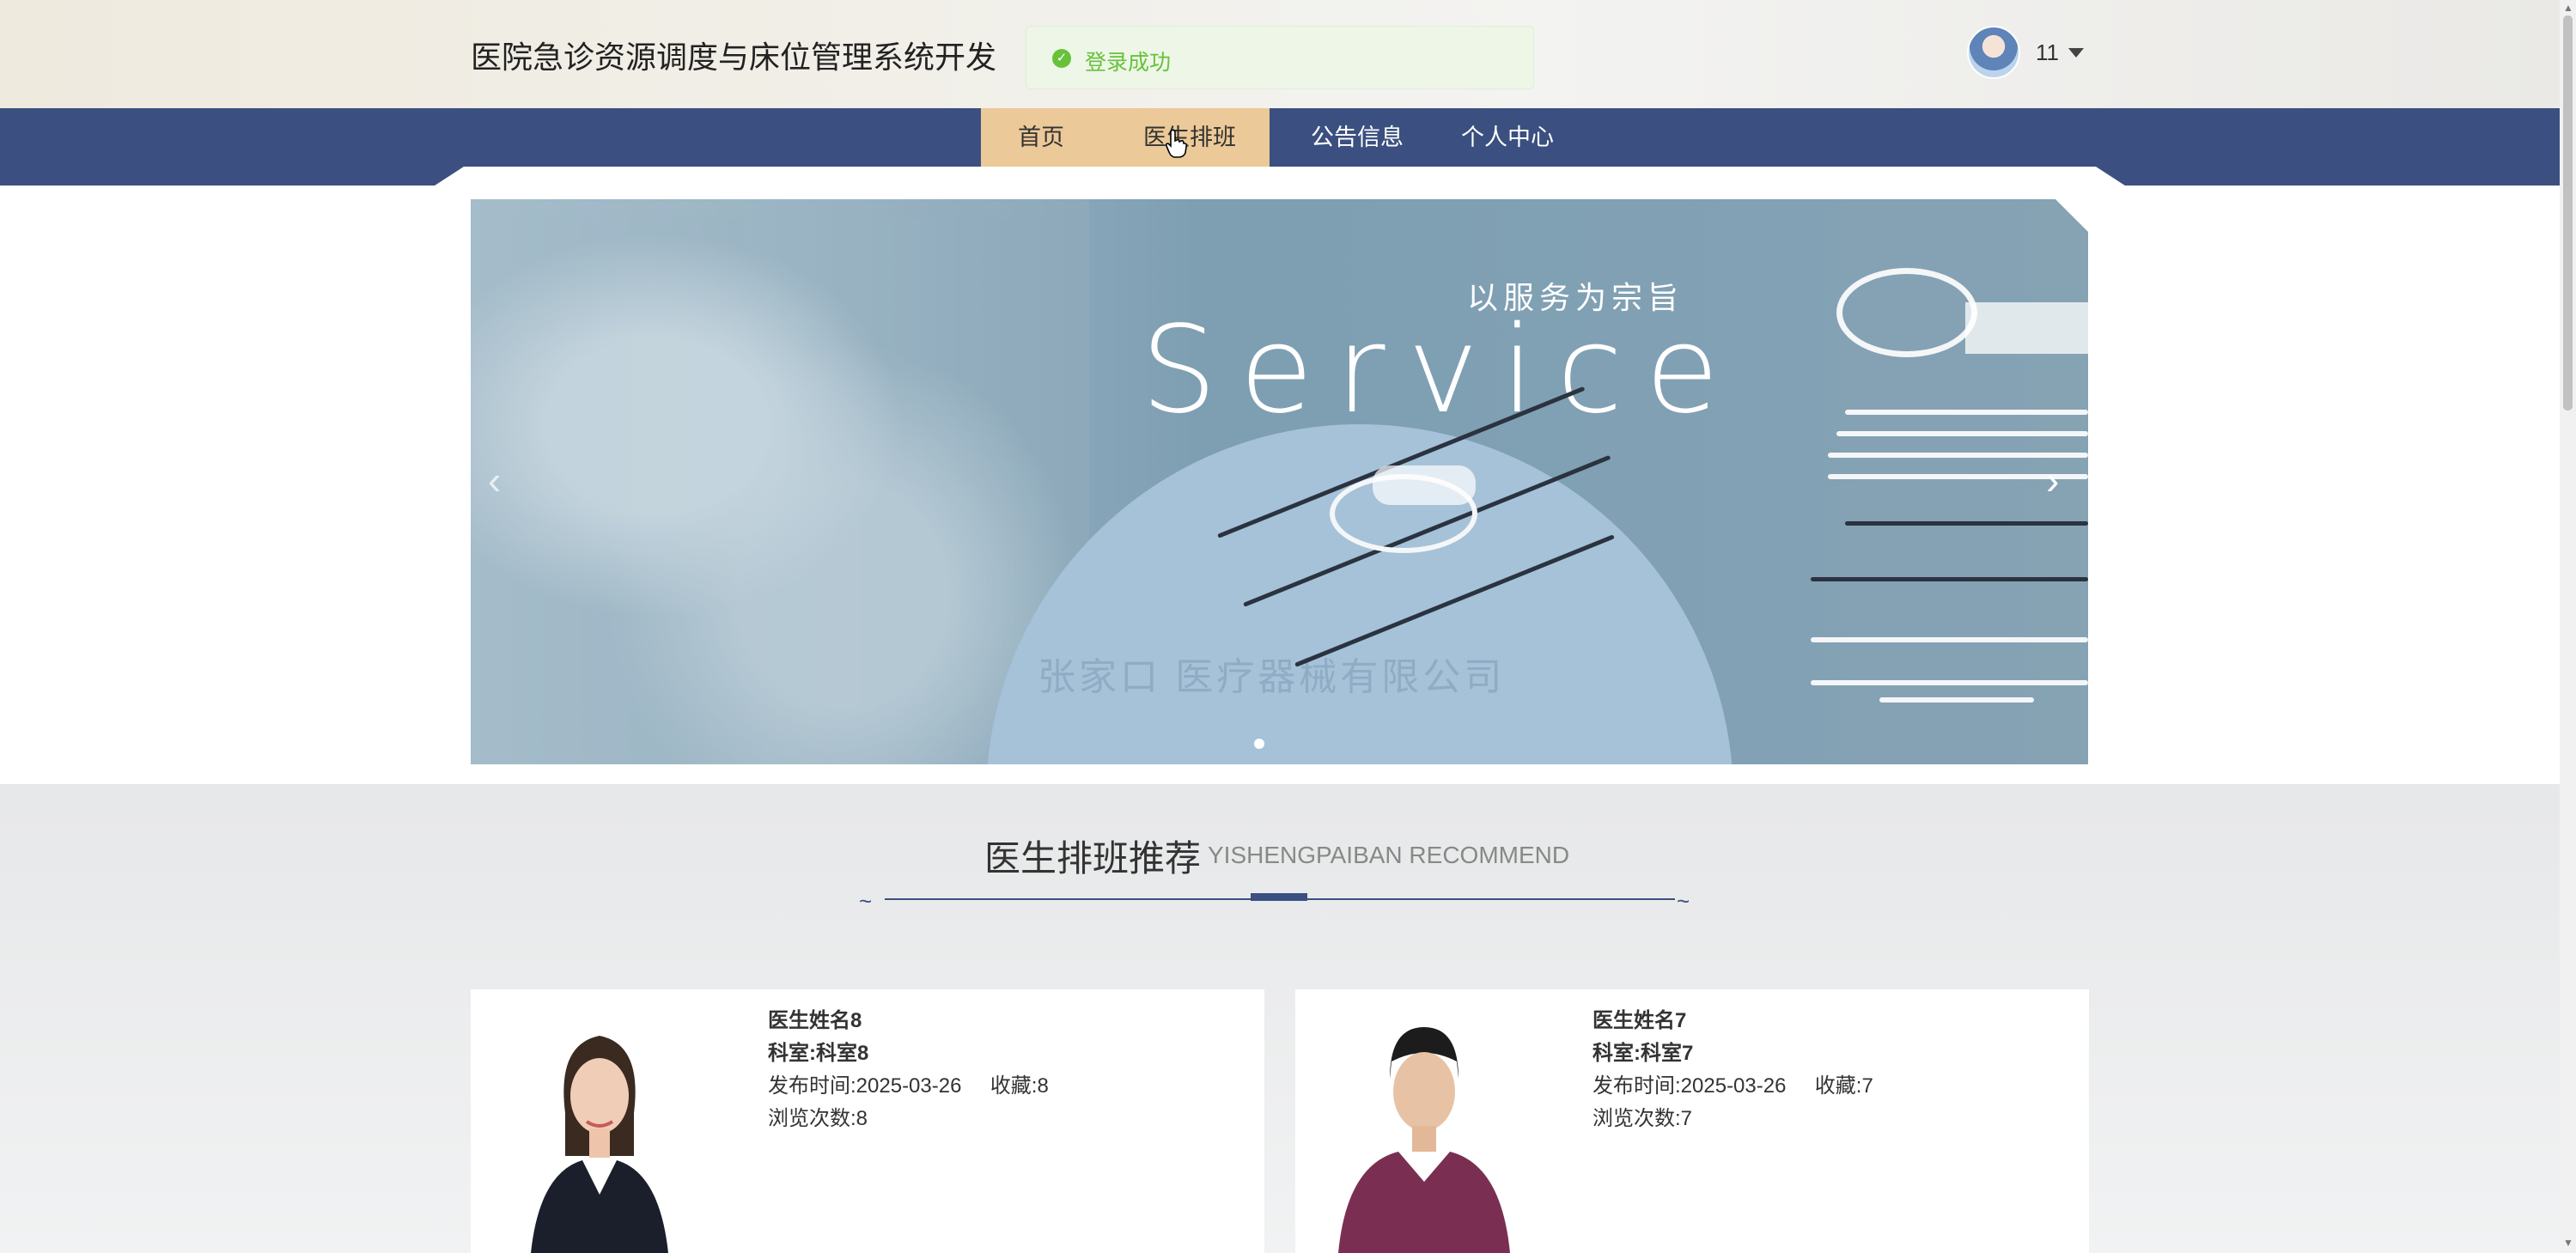 This screenshot has height=1253, width=2576. I want to click on syringe-illustration, so click(1424, 485).